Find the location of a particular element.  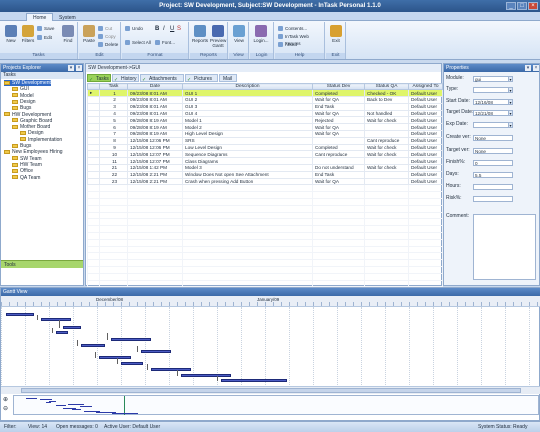

preview-gantt-button: Preview Gantt is located at coordinates (218, 37).